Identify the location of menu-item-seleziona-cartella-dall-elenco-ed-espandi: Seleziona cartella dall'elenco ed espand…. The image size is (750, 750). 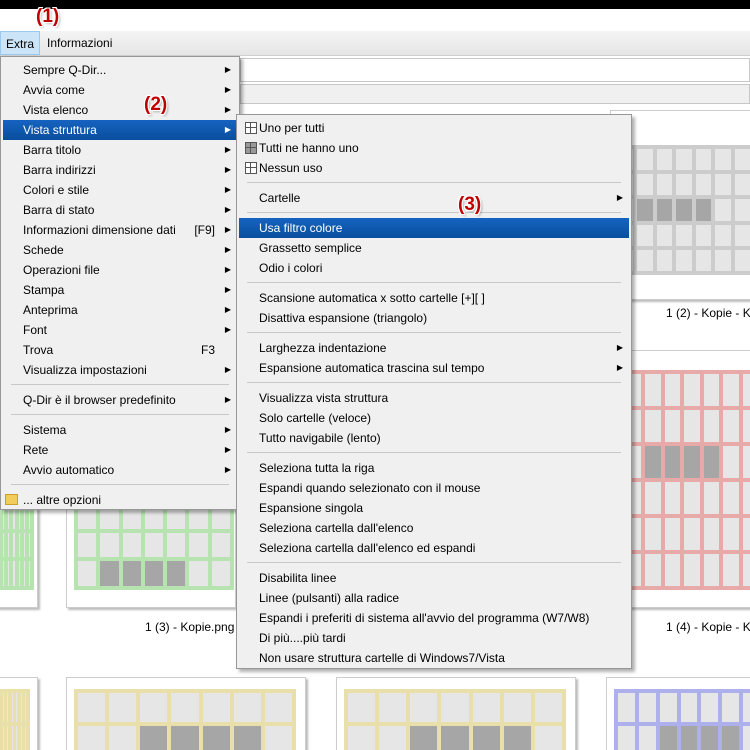
(434, 548).